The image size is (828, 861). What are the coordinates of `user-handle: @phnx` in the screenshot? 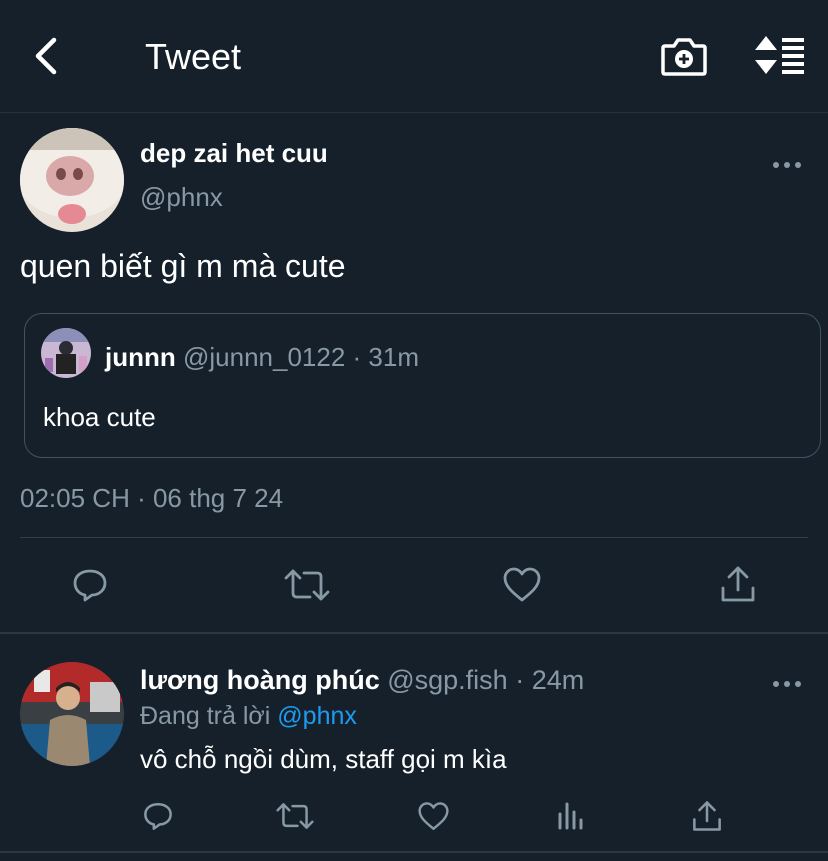 It's located at (181, 197).